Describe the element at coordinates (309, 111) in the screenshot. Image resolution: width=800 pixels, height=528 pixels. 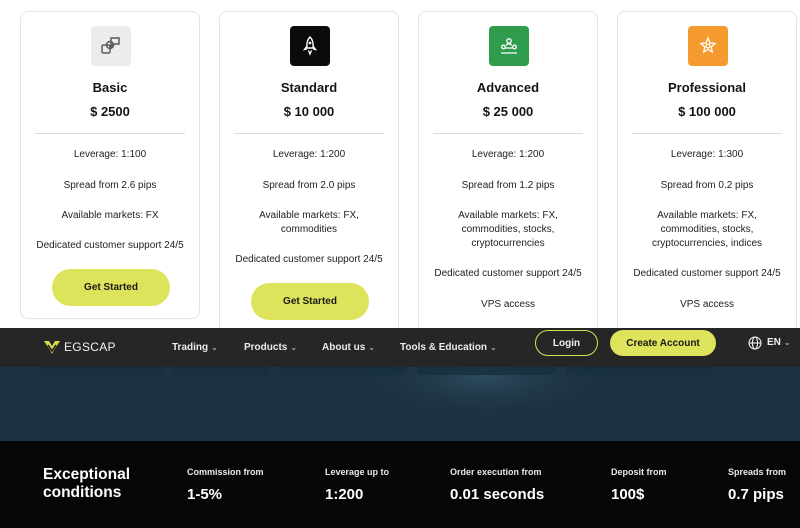
I see `plan-price: $ 10 000` at that location.